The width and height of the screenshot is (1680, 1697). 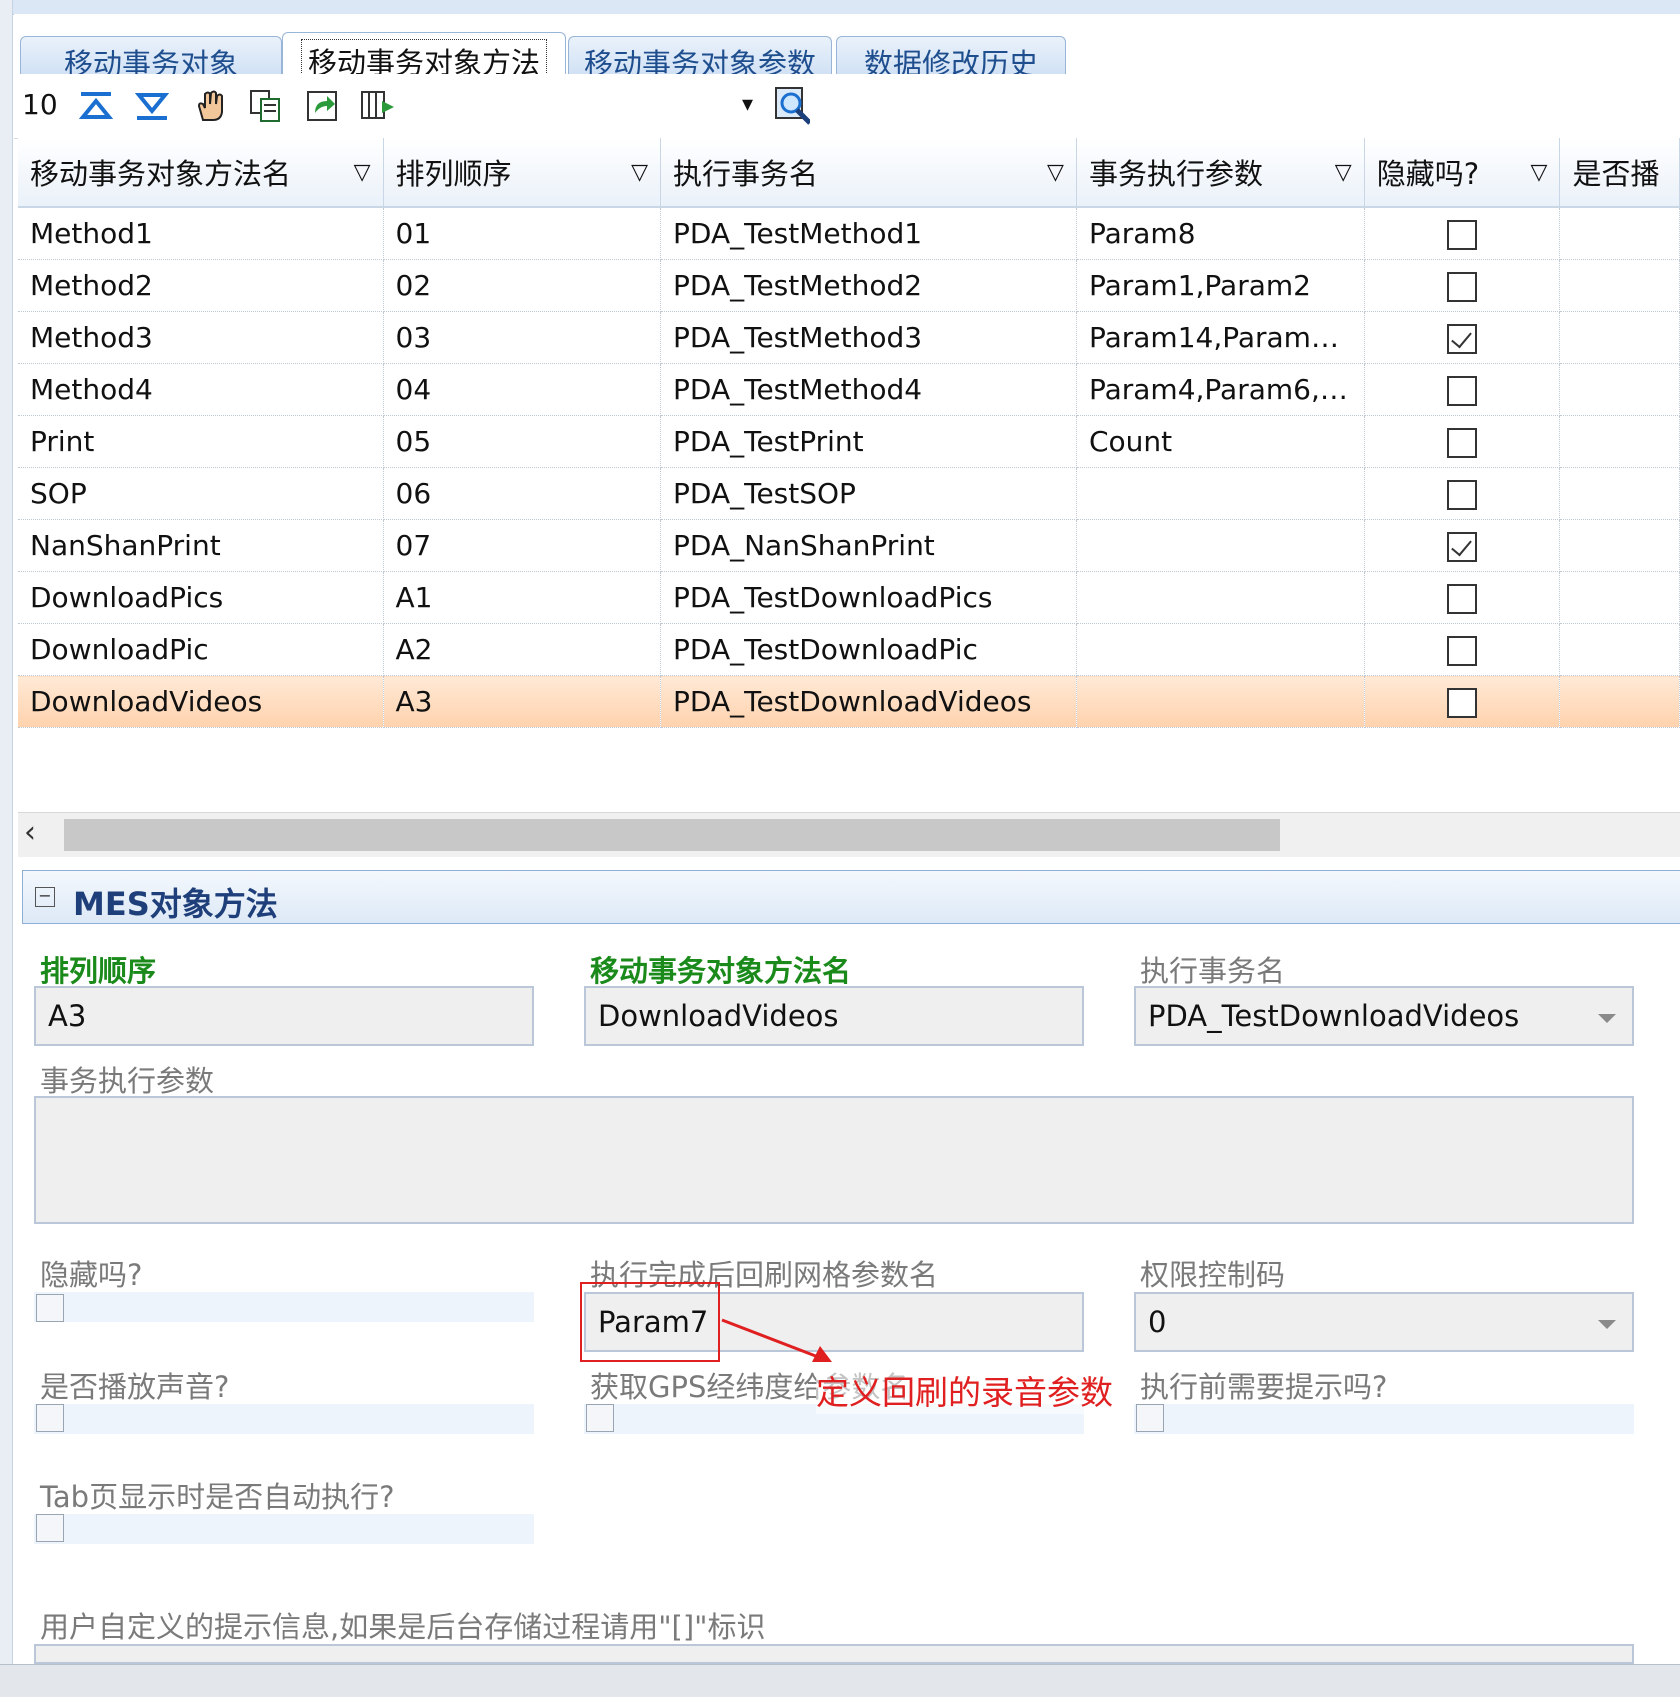 I want to click on proc-select: PDA_TestDownloadVideos, so click(x=1384, y=1016).